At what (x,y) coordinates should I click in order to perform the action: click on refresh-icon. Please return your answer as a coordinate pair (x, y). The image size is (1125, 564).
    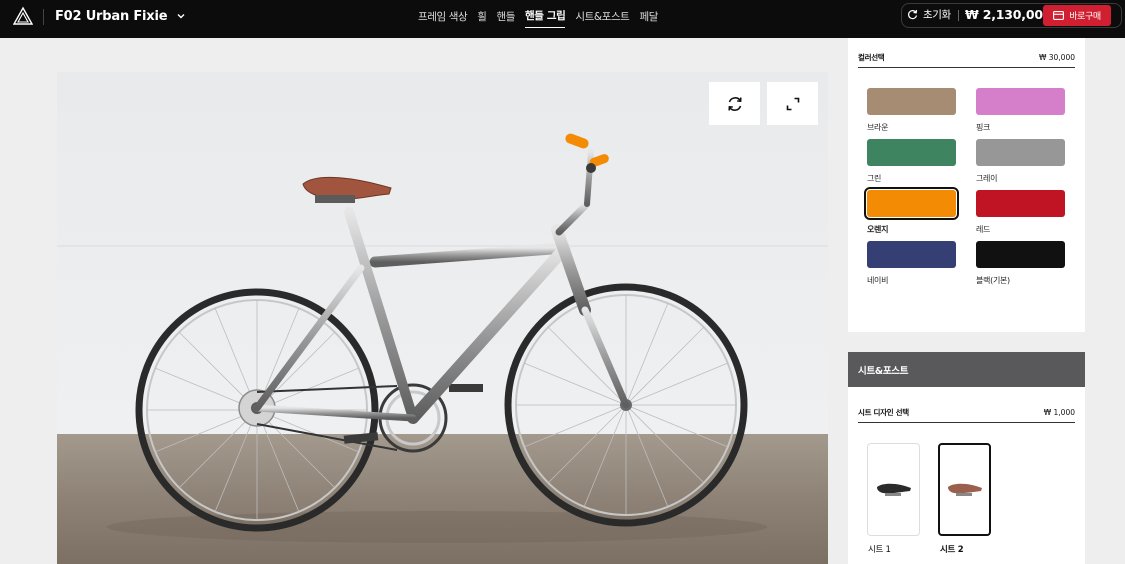
    Looking at the image, I should click on (913, 14).